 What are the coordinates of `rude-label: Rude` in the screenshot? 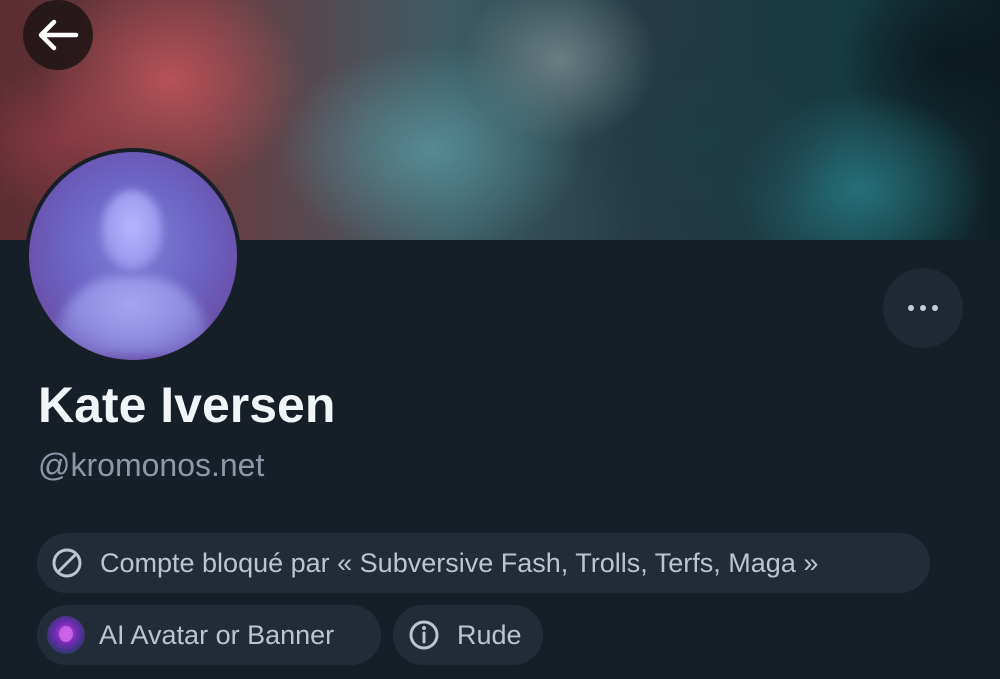 It's located at (468, 635).